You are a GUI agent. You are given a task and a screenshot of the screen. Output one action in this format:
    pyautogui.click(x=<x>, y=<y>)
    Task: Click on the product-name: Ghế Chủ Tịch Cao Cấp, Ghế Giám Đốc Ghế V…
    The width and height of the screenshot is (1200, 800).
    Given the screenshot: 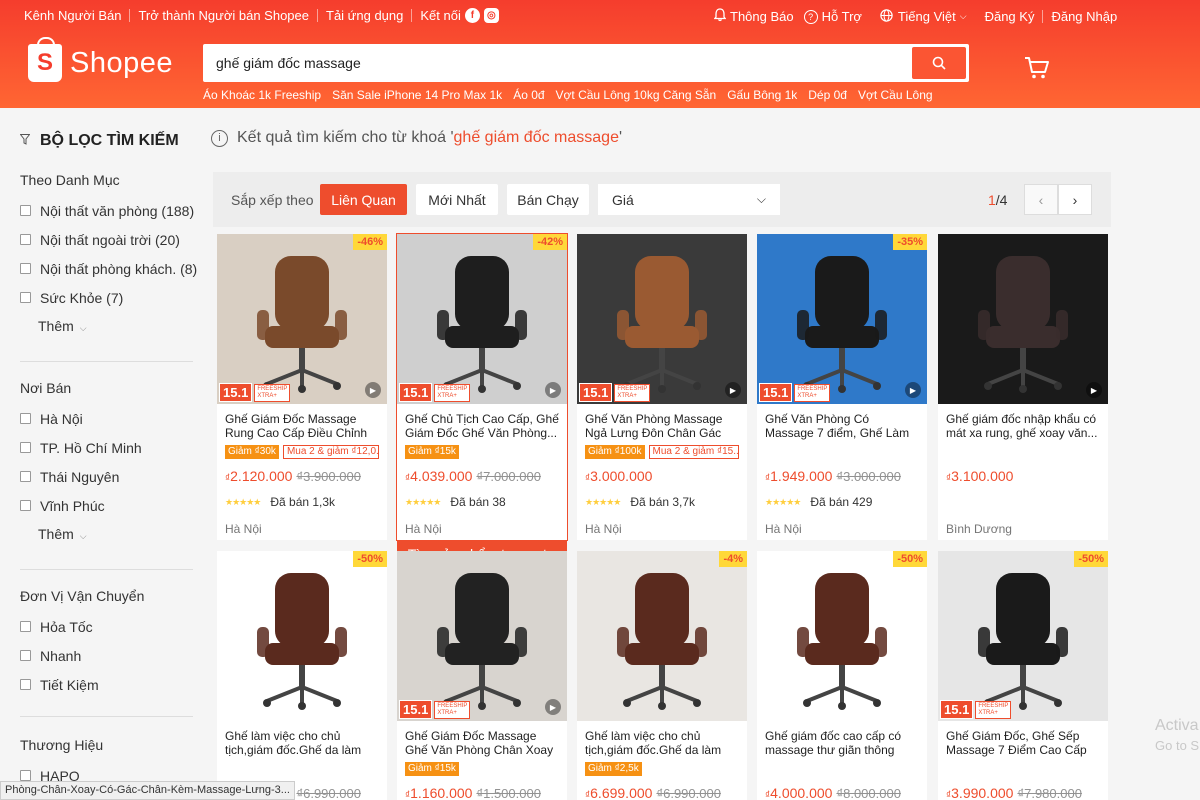 What is the action you would take?
    pyautogui.click(x=482, y=426)
    